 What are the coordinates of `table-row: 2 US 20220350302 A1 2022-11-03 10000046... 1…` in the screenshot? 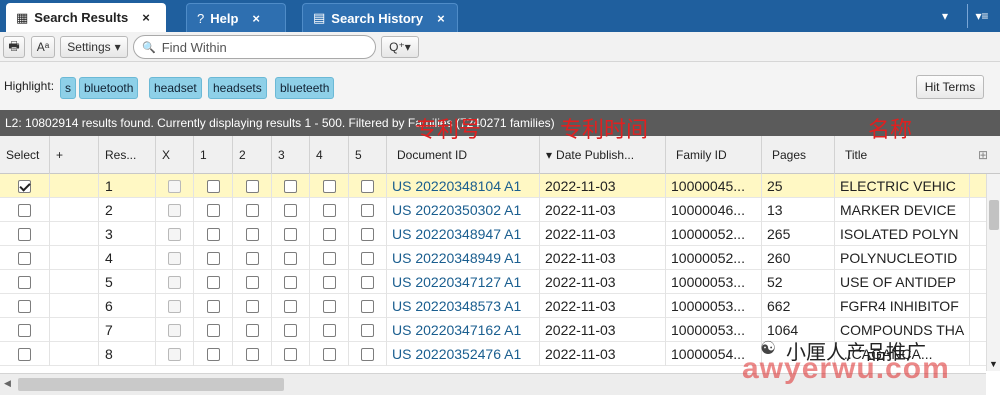 It's located at (498, 210).